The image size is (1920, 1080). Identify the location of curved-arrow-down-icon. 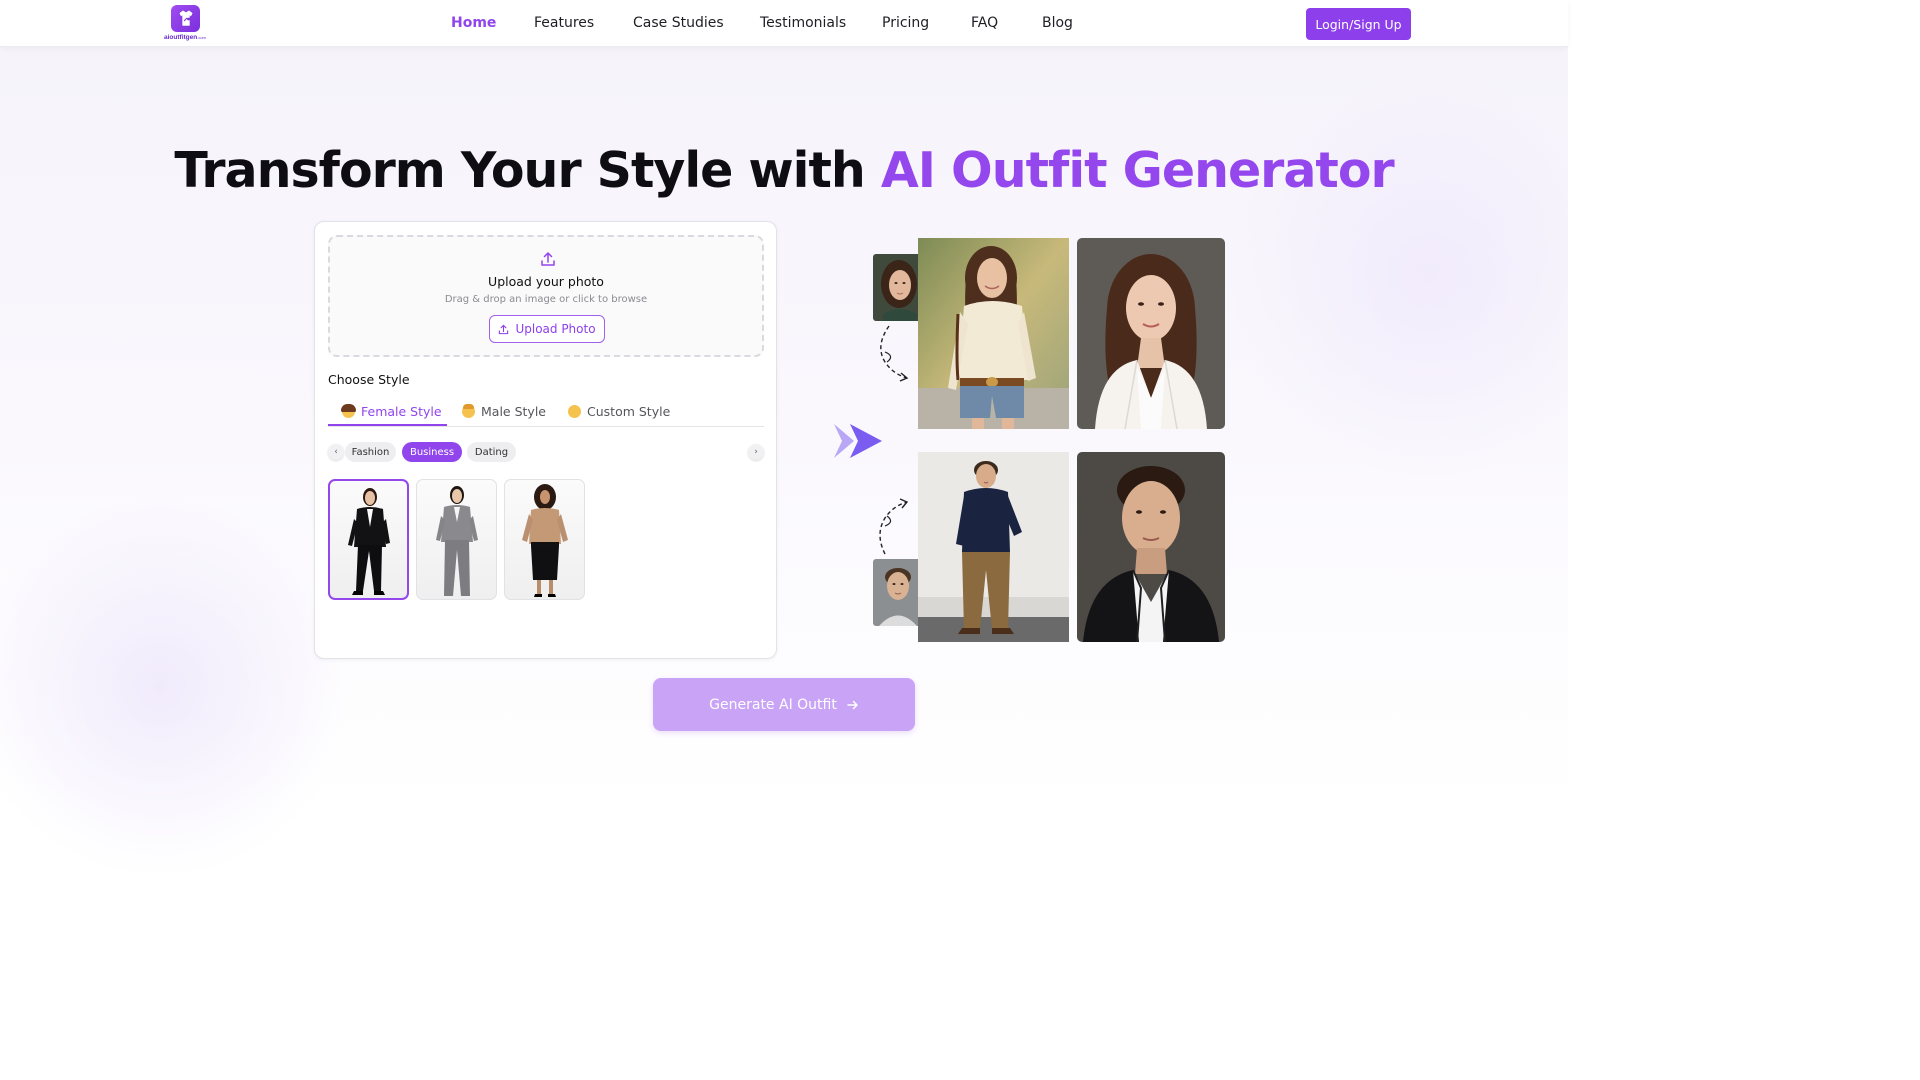
(894, 353).